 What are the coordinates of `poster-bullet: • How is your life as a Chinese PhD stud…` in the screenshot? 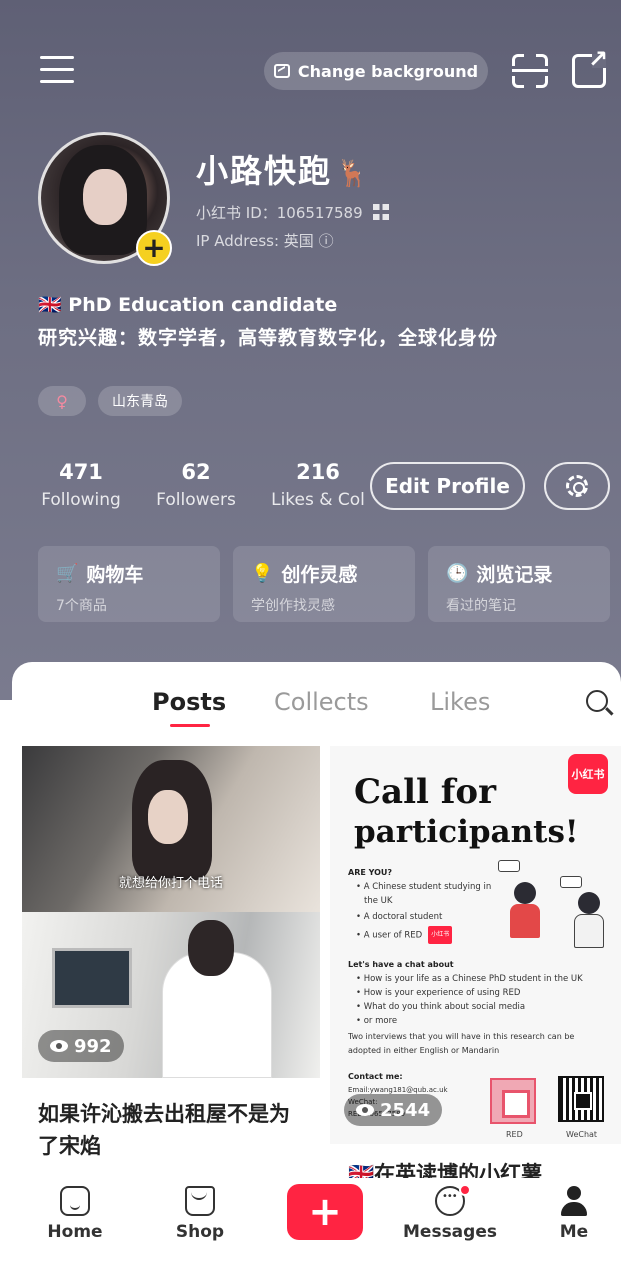 It's located at (469, 979).